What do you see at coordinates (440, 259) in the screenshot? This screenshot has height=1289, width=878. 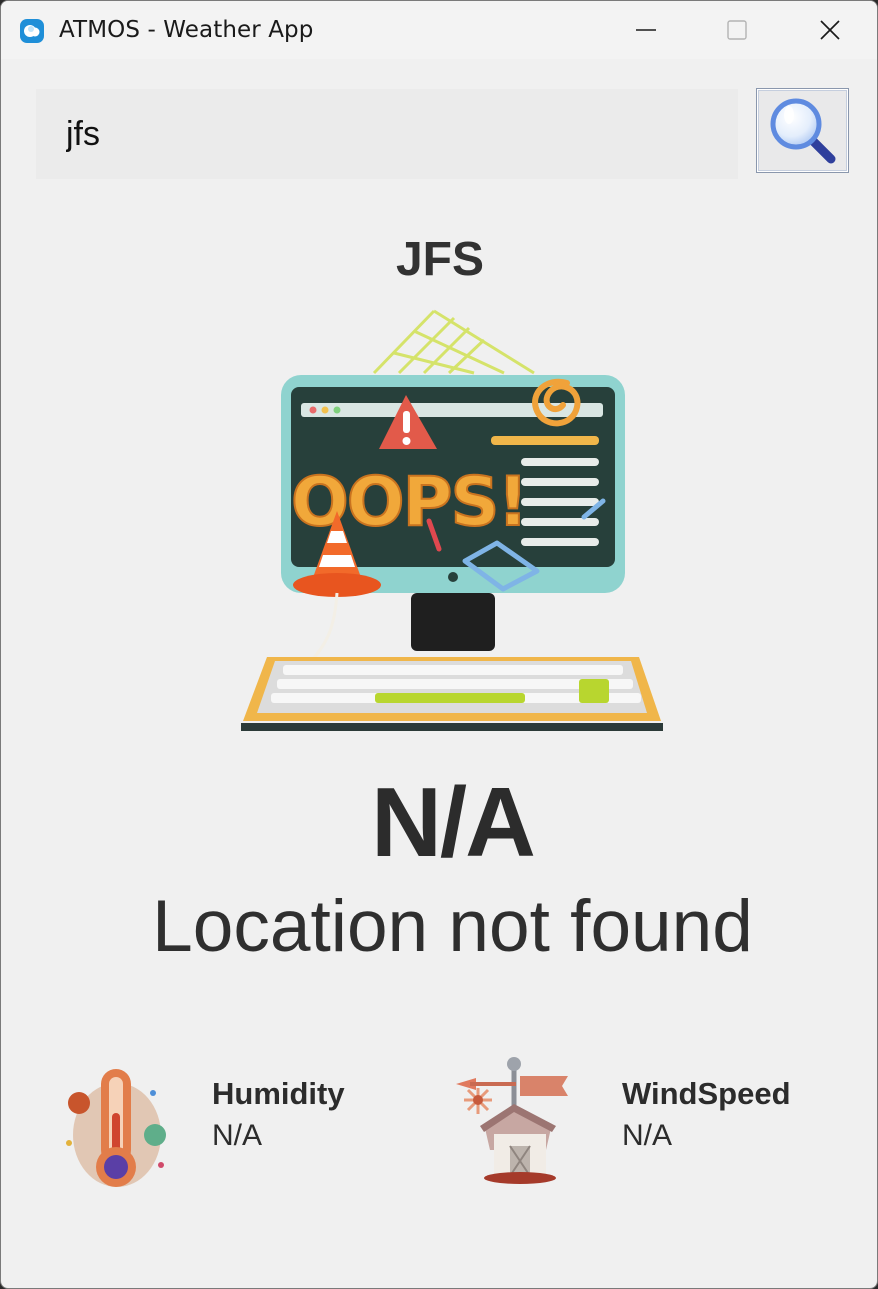 I see `city-name: JFS` at bounding box center [440, 259].